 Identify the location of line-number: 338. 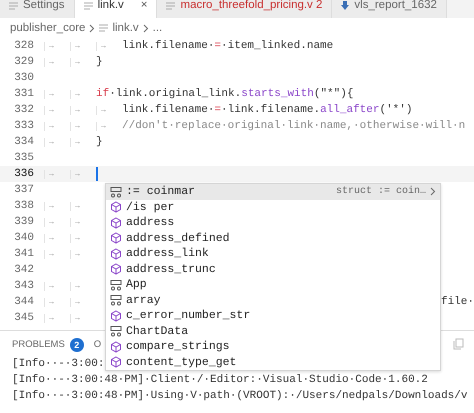
(23, 206).